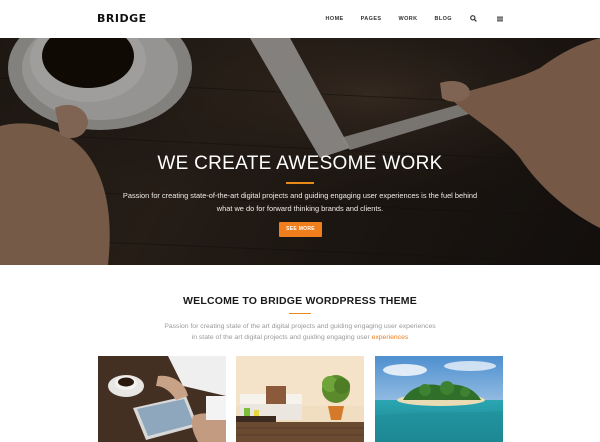 The height and width of the screenshot is (442, 600). What do you see at coordinates (300, 314) in the screenshot?
I see `welcome-divider` at bounding box center [300, 314].